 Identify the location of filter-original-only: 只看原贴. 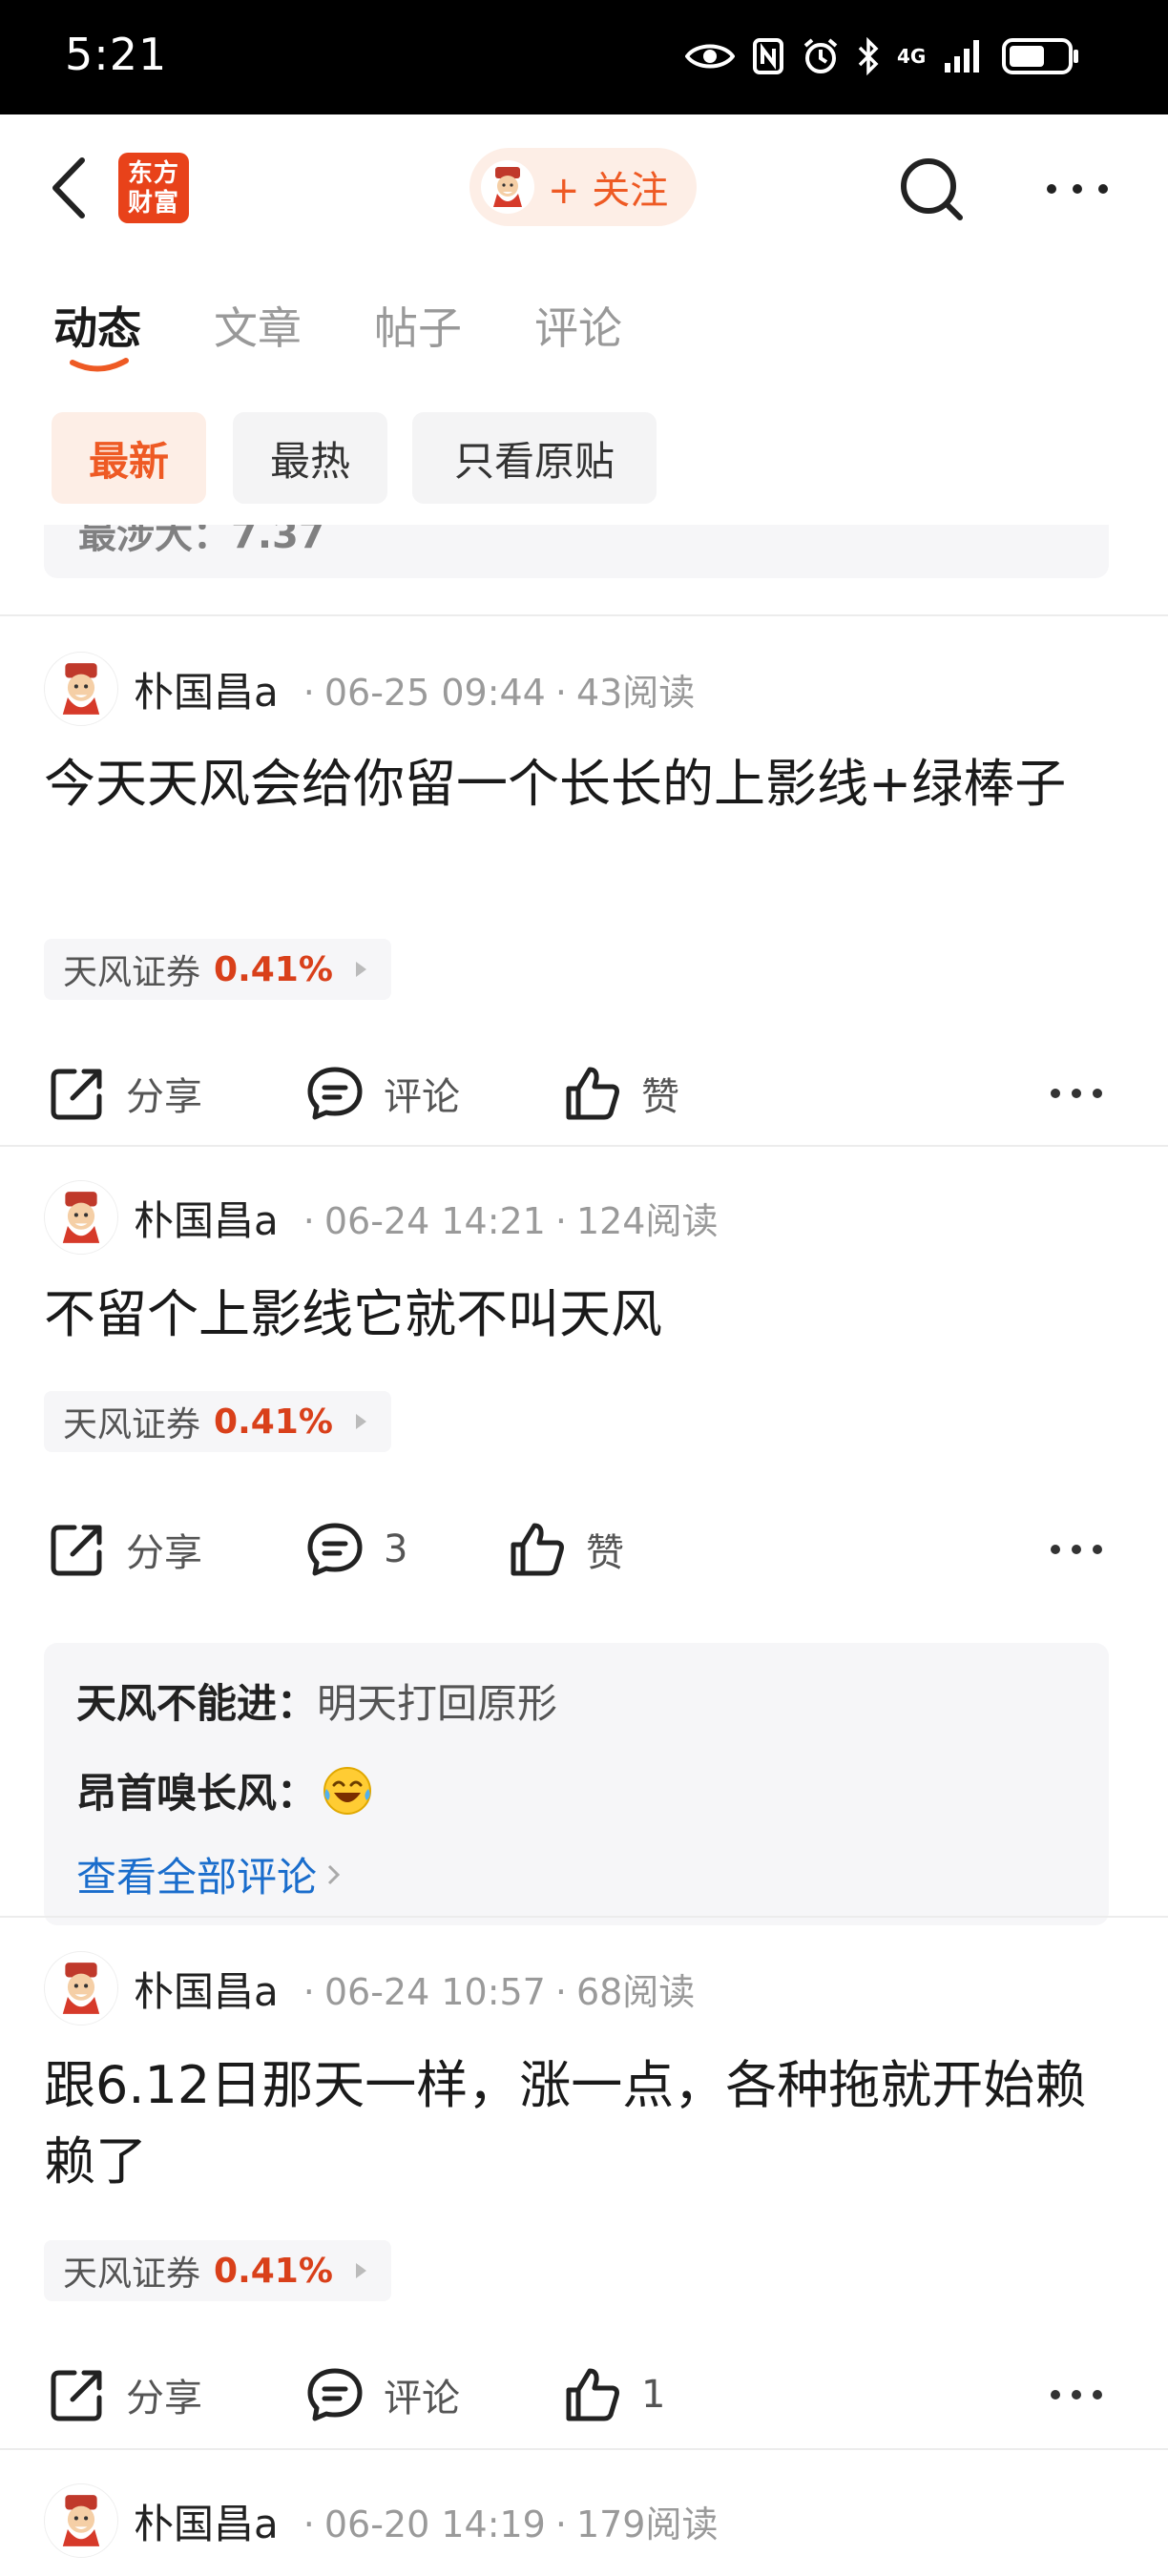
(534, 458).